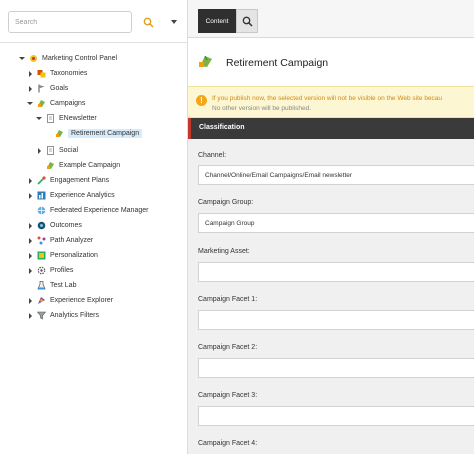  I want to click on tree-item-engagement-plans: Engagement Plans, so click(67, 180).